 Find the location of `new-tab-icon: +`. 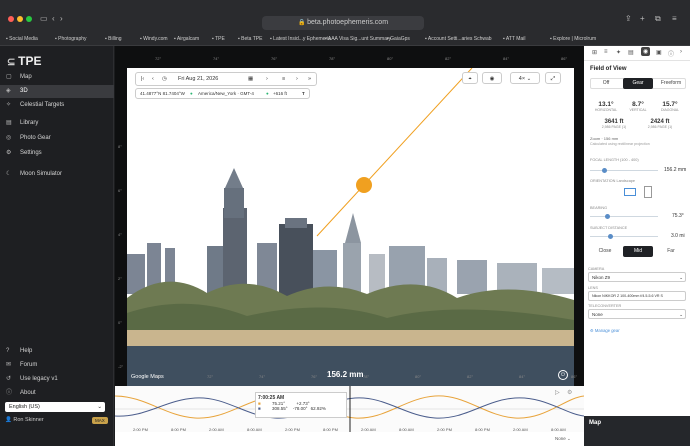

new-tab-icon: + is located at coordinates (642, 19).